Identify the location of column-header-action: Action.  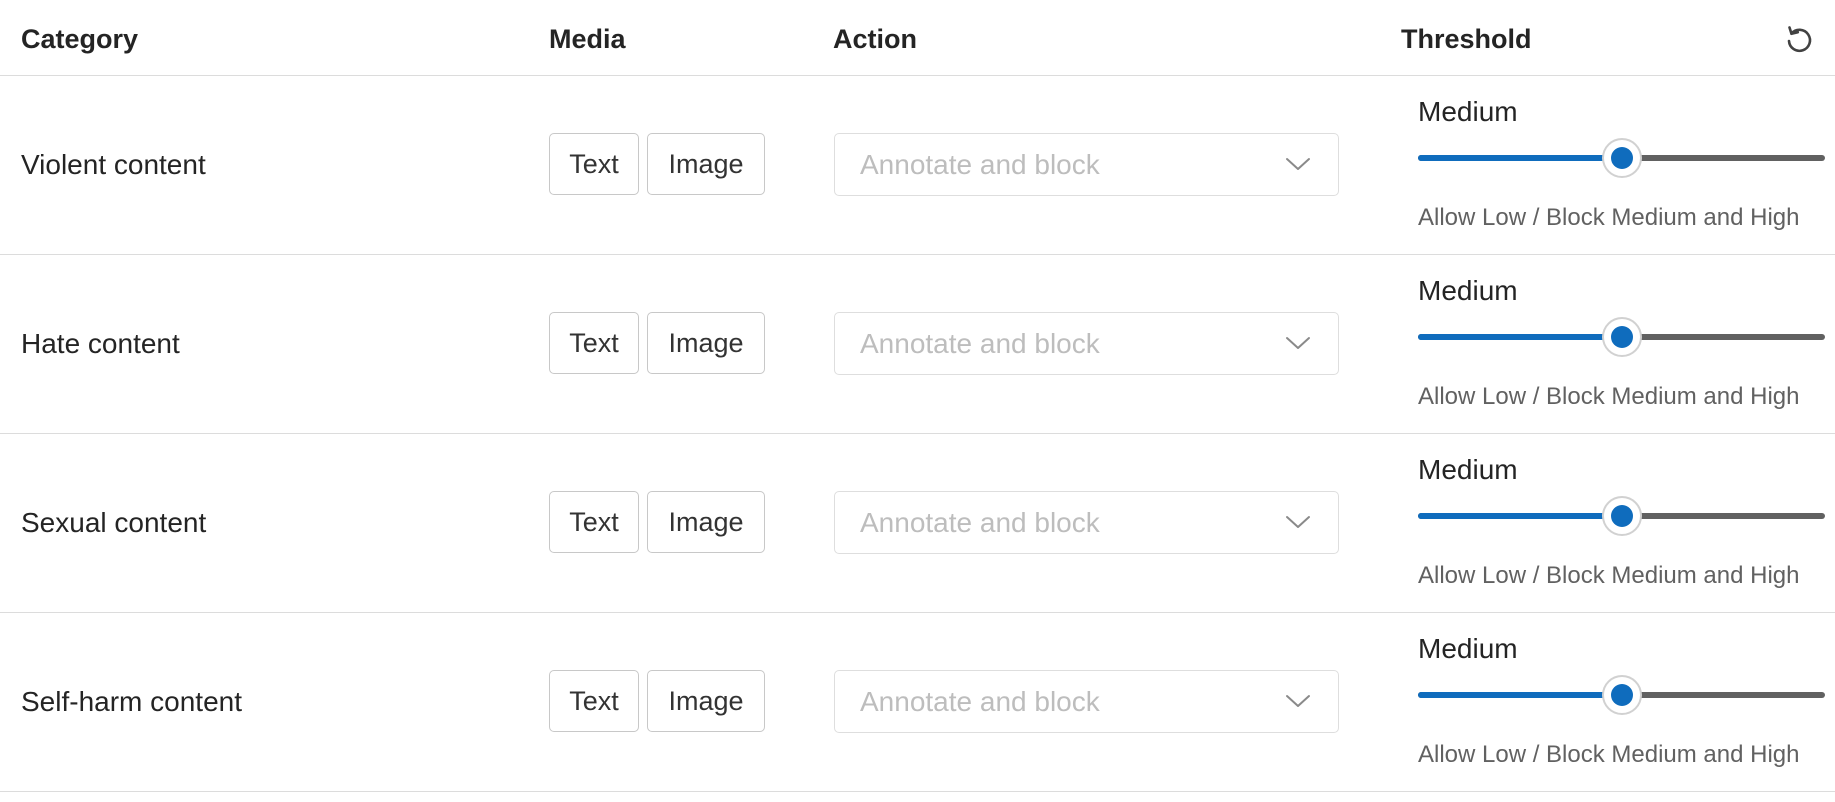
(875, 39).